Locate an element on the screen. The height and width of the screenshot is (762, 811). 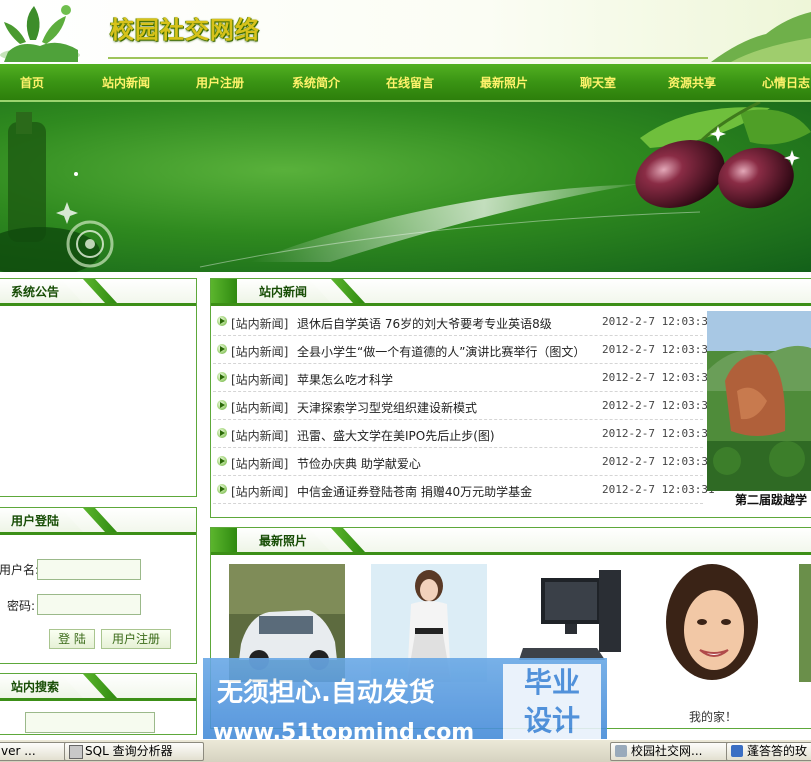
news-link: 节俭办庆典 助学献爱心 is located at coordinates (359, 463).